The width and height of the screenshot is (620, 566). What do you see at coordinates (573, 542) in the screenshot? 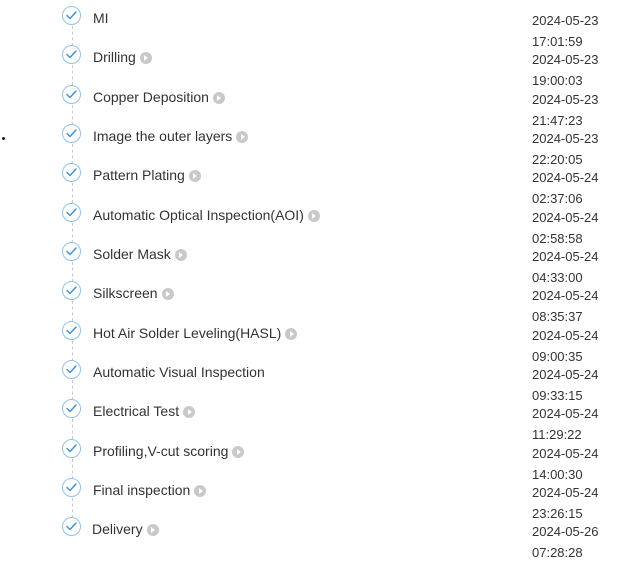
I see `step-timestamp: 2024-05-26 07:28:28` at bounding box center [573, 542].